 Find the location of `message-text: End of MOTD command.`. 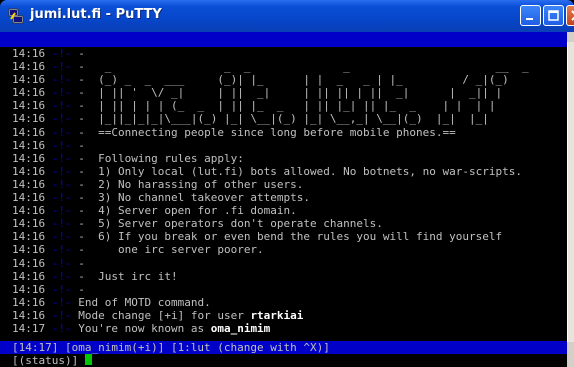

message-text: End of MOTD command. is located at coordinates (144, 302).